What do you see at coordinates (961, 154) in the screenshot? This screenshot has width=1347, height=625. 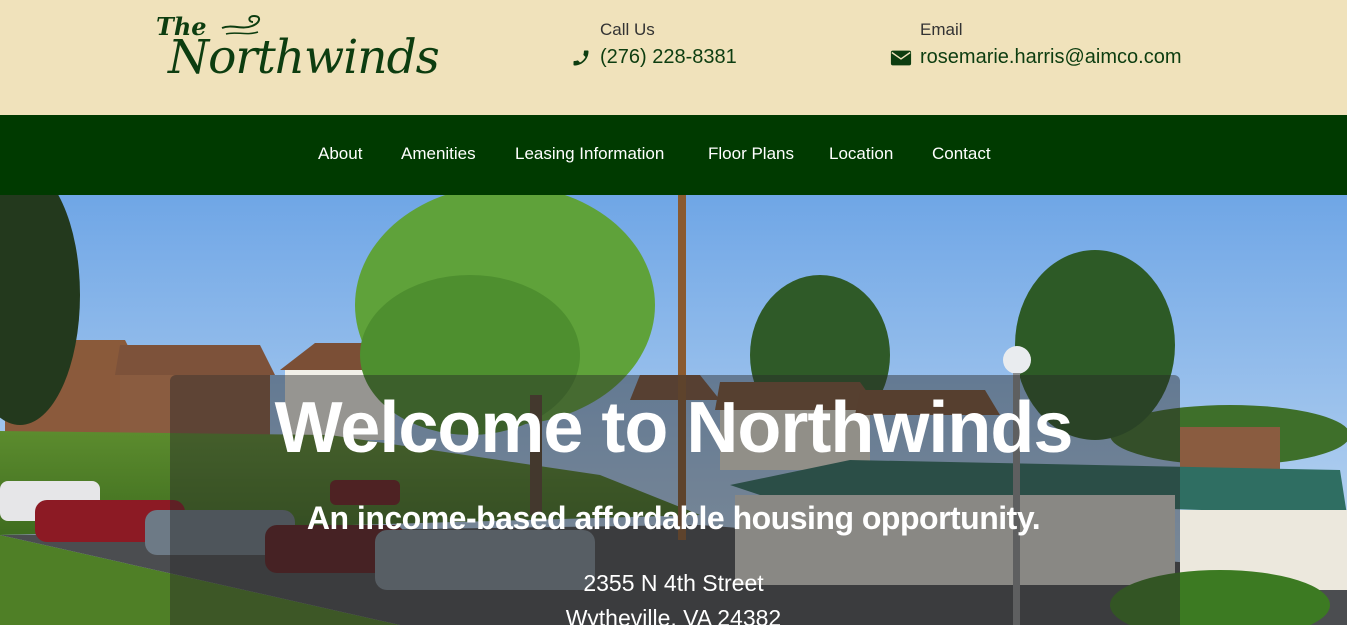 I see `nav-item-contact: Contact` at bounding box center [961, 154].